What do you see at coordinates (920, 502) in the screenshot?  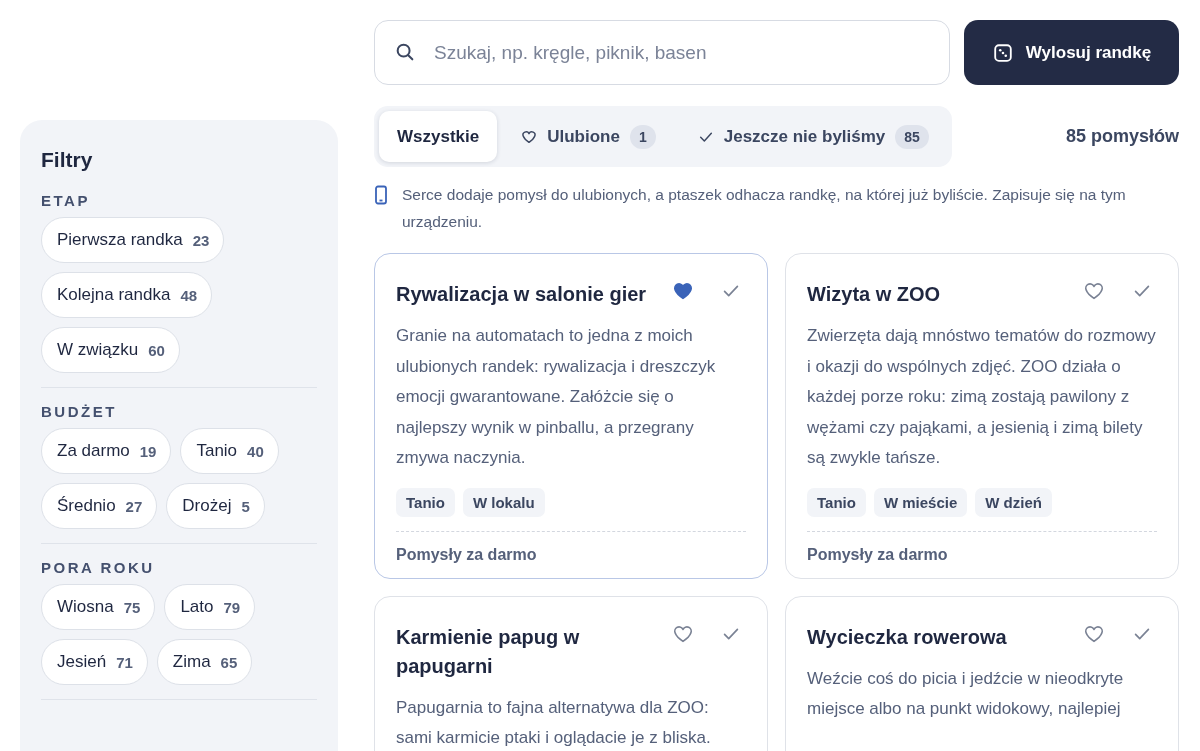 I see `card-tag: W mieście` at bounding box center [920, 502].